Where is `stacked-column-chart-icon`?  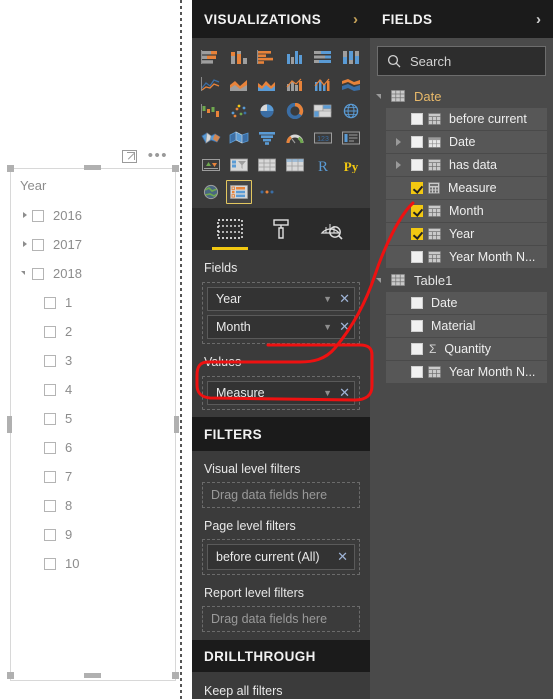 stacked-column-chart-icon is located at coordinates (239, 57).